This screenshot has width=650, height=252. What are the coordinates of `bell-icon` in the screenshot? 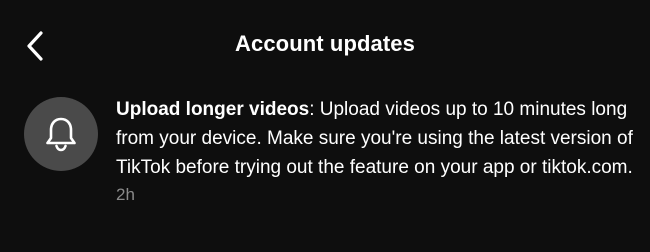 It's located at (61, 134).